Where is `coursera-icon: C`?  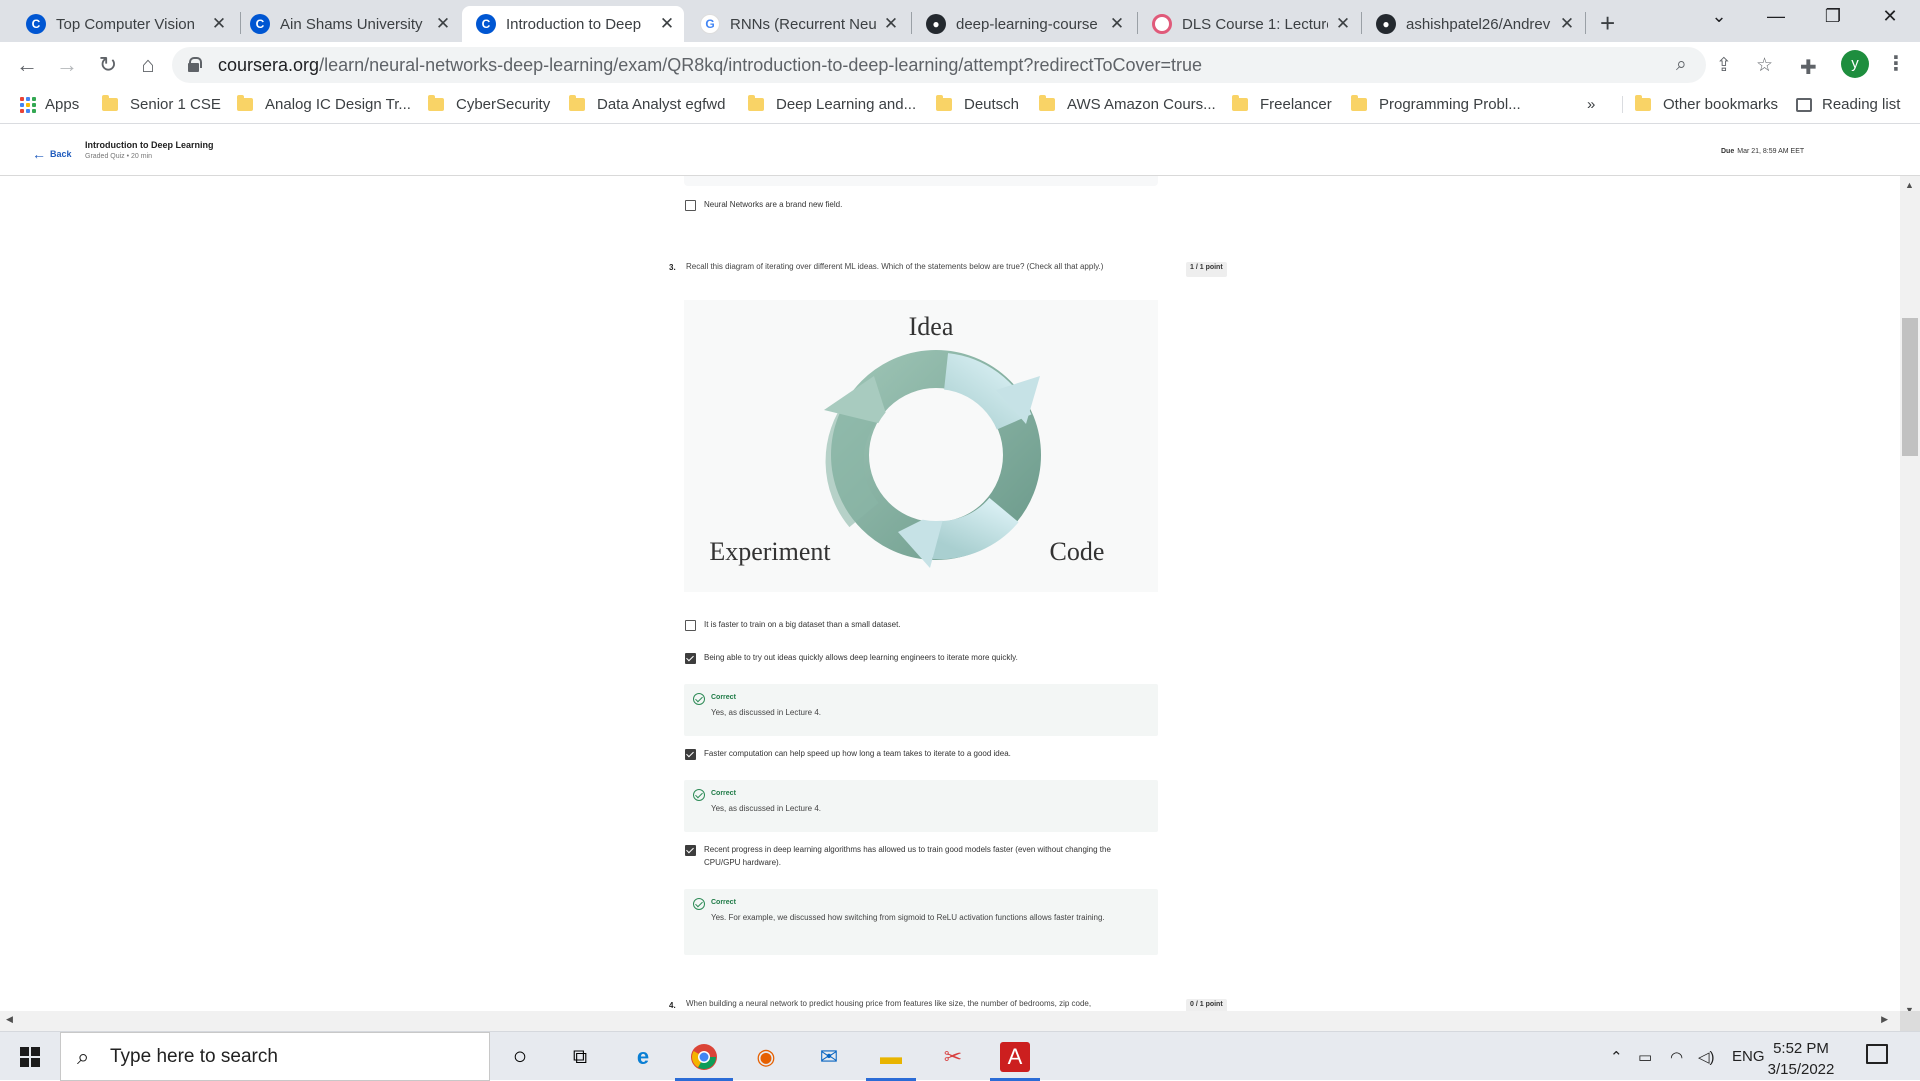
coursera-icon: C is located at coordinates (260, 24).